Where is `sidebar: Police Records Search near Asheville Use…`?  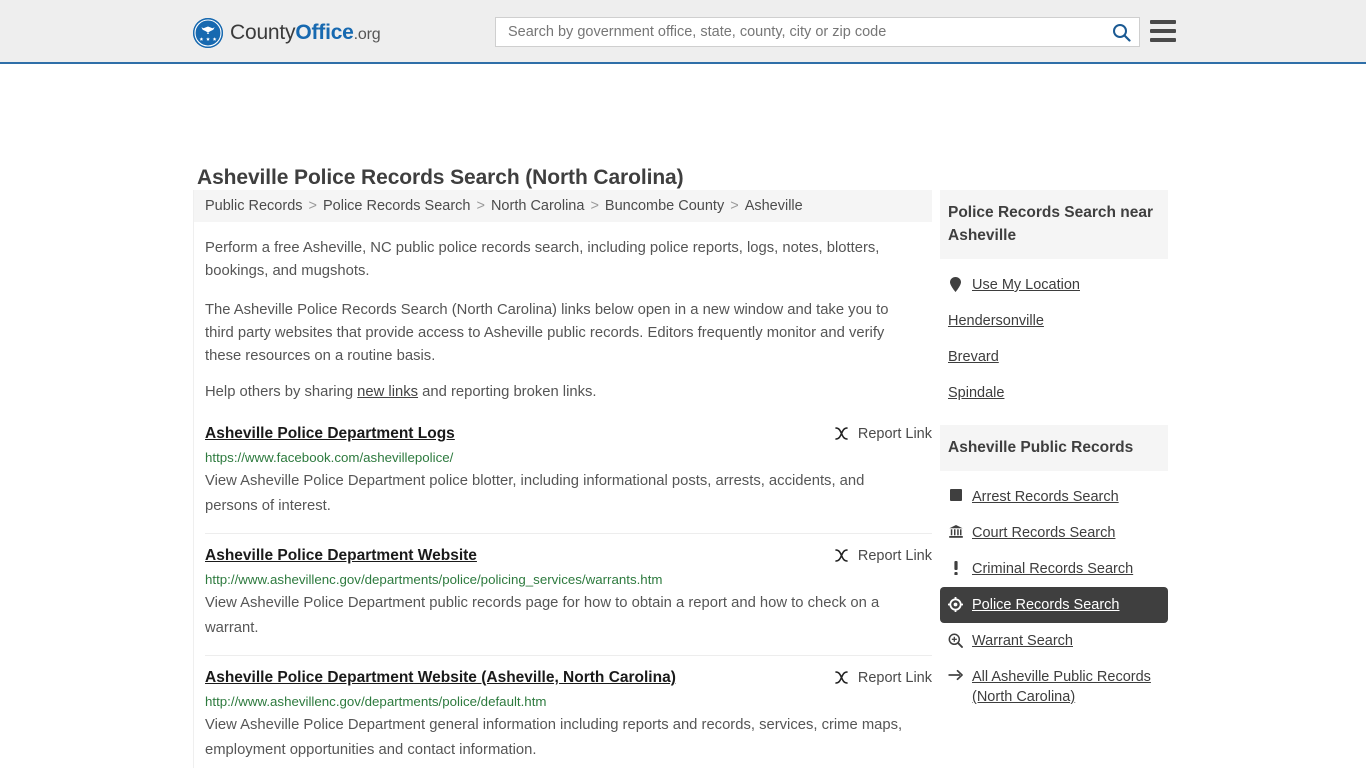
sidebar: Police Records Search near Asheville Use… is located at coordinates (1054, 459).